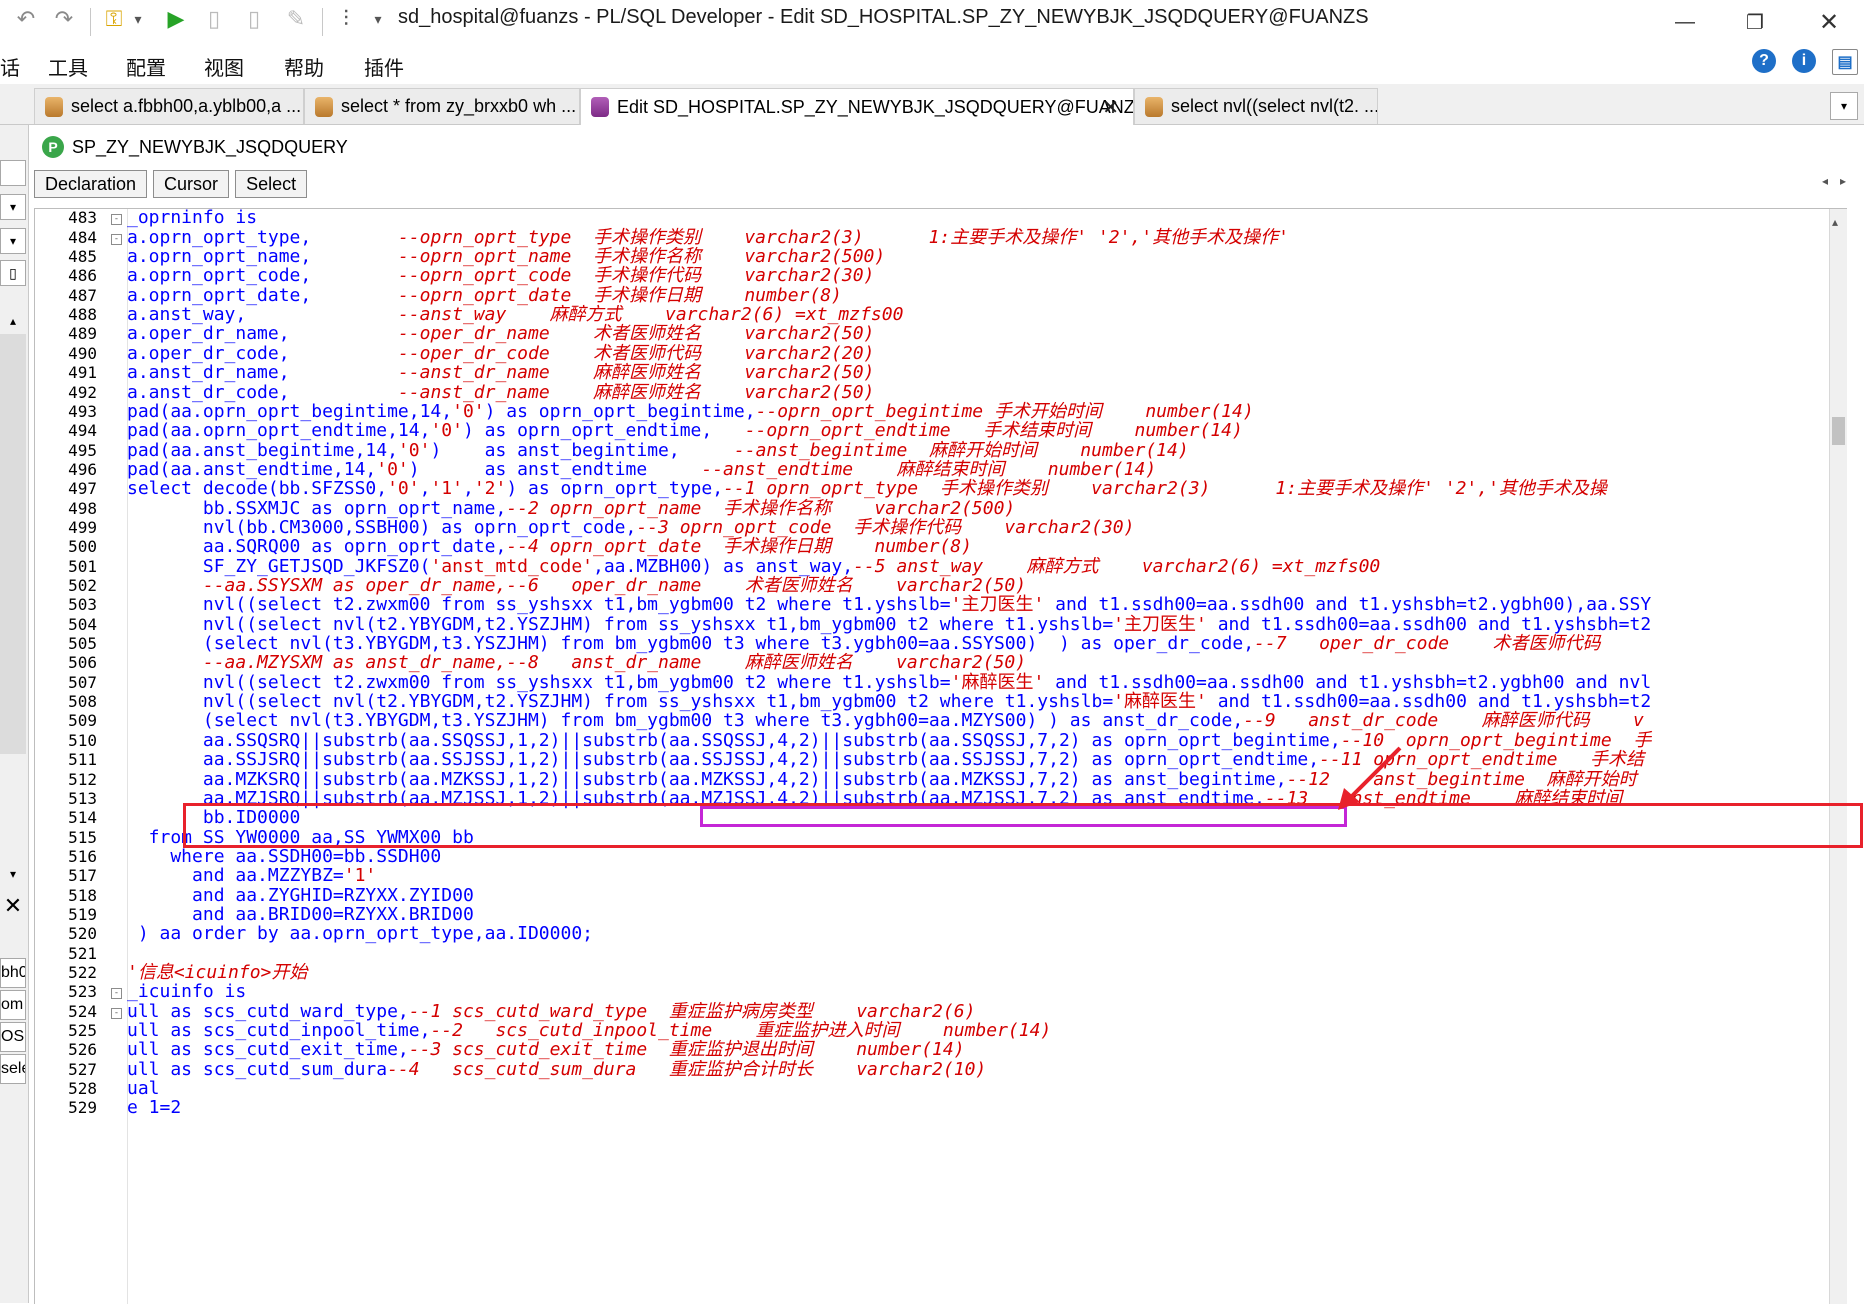 The width and height of the screenshot is (1864, 1304). What do you see at coordinates (346, 19) in the screenshot?
I see `settings-sliders-icon: ⫶` at bounding box center [346, 19].